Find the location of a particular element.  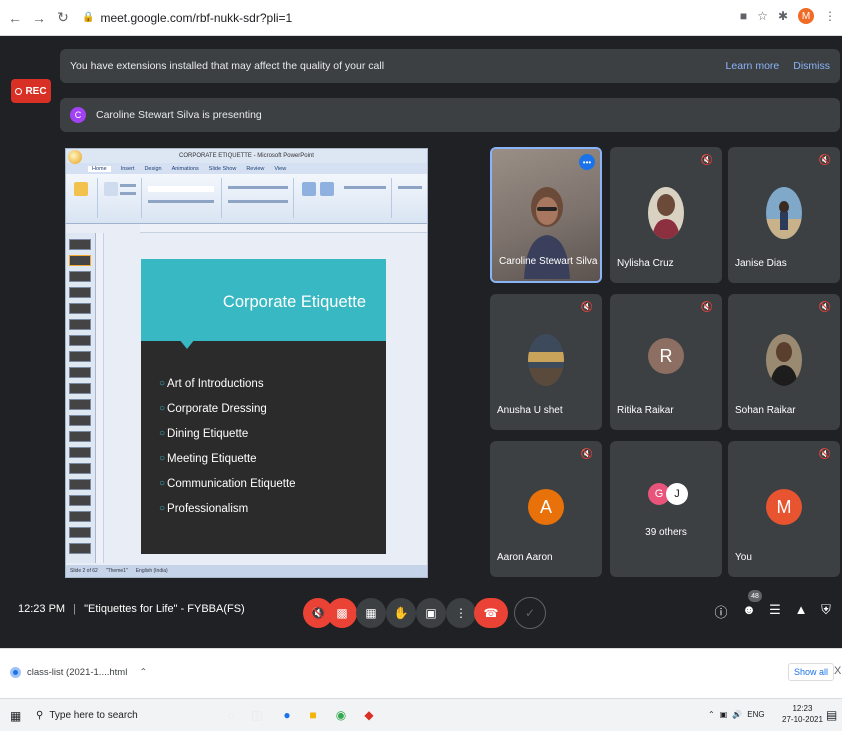

people-count-badge: 48 is located at coordinates (755, 596).